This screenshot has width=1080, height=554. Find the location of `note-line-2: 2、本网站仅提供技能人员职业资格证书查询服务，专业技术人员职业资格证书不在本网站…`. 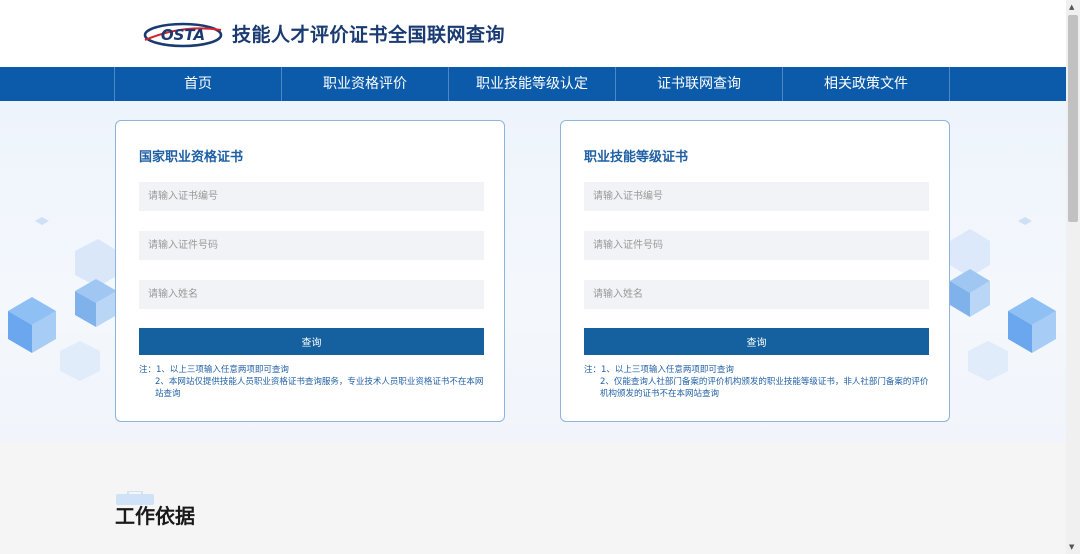

note-line-2: 2、本网站仅提供技能人员职业资格证书查询服务，专业技术人员职业资格证书不在本网站… is located at coordinates (319, 388).